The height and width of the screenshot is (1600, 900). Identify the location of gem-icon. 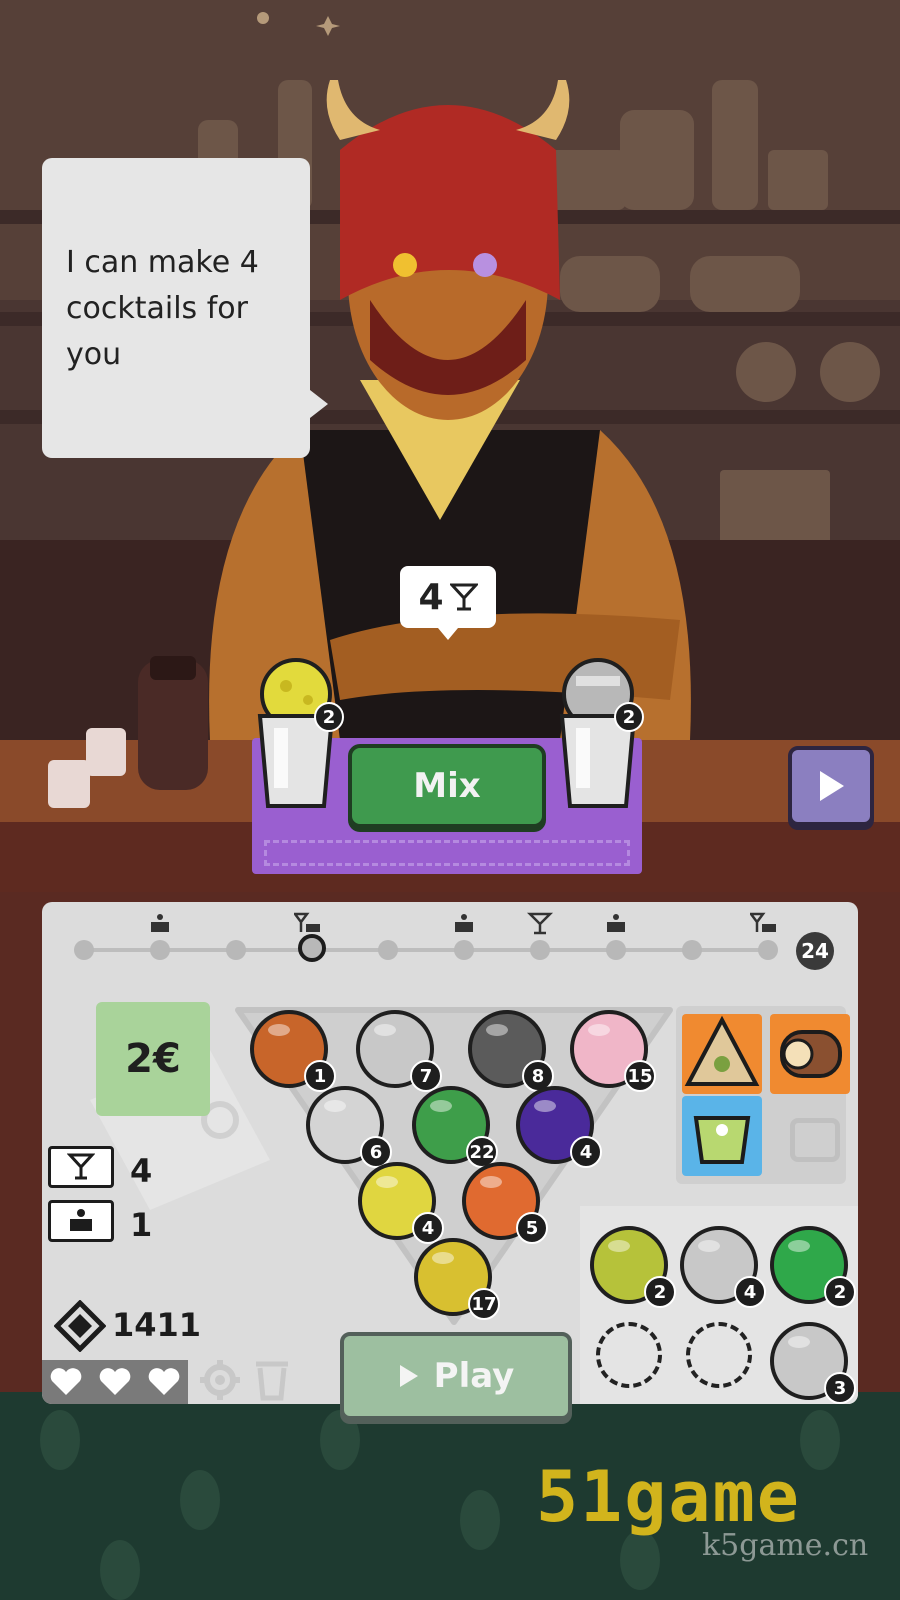
(80, 1326).